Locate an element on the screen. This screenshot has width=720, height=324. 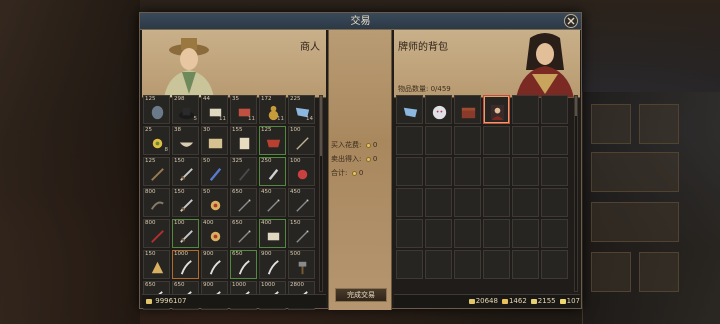
merchant-item-slot: 172 11 is located at coordinates (272, 109).